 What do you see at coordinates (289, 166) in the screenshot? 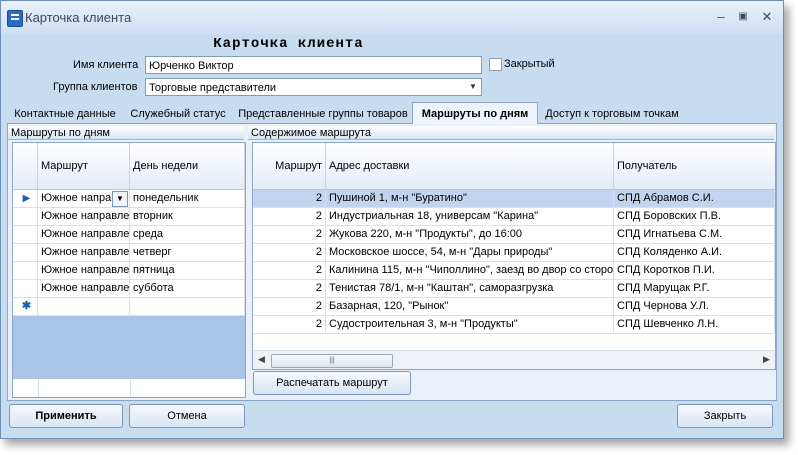
I see `route-number-column-header: Маршрут` at bounding box center [289, 166].